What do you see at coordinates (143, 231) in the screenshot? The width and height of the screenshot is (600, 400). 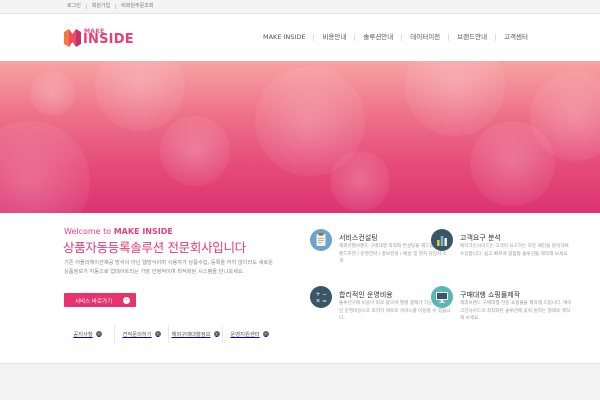 I see `welcome-brand: MAKE INSIDE` at bounding box center [143, 231].